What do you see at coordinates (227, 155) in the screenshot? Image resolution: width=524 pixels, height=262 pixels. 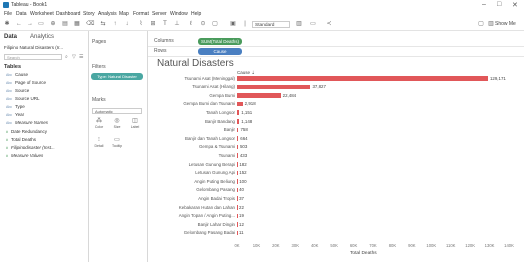 I see `row-label: Tsunami` at bounding box center [227, 155].